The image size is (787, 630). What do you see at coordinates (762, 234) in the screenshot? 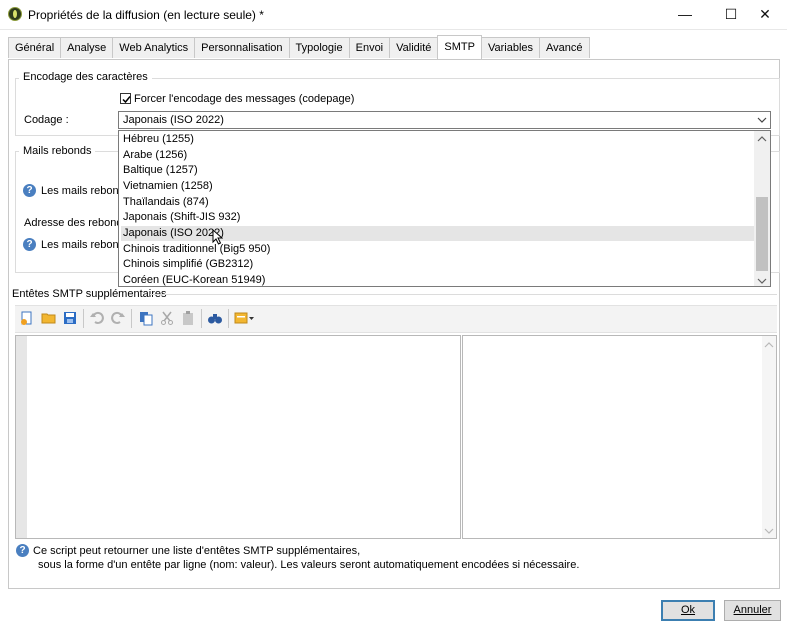
I see `scrollbar-thumb` at bounding box center [762, 234].